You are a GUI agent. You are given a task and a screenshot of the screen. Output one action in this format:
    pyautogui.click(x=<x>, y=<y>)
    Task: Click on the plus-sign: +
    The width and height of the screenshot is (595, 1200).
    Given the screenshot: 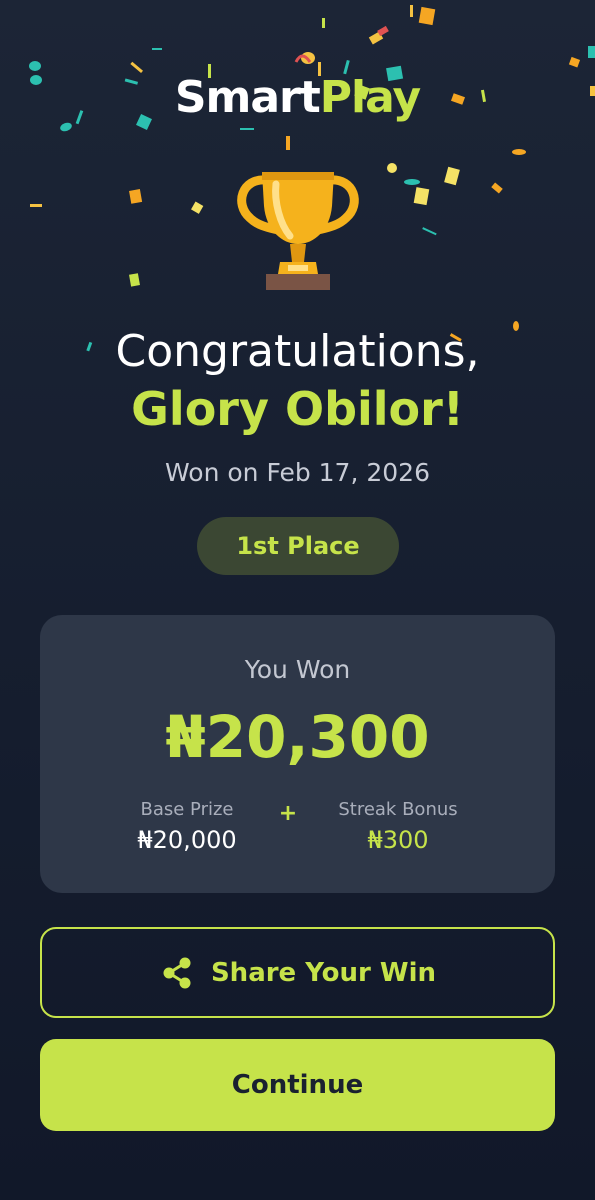 What is the action you would take?
    pyautogui.click(x=288, y=813)
    